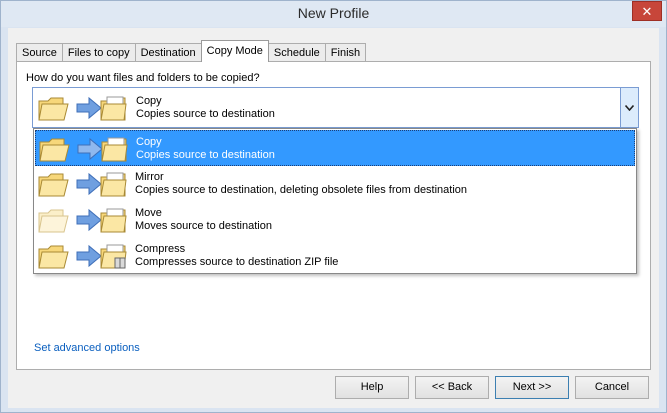 This screenshot has height=413, width=667. Describe the element at coordinates (296, 52) in the screenshot. I see `tab-schedule: Schedule` at that location.